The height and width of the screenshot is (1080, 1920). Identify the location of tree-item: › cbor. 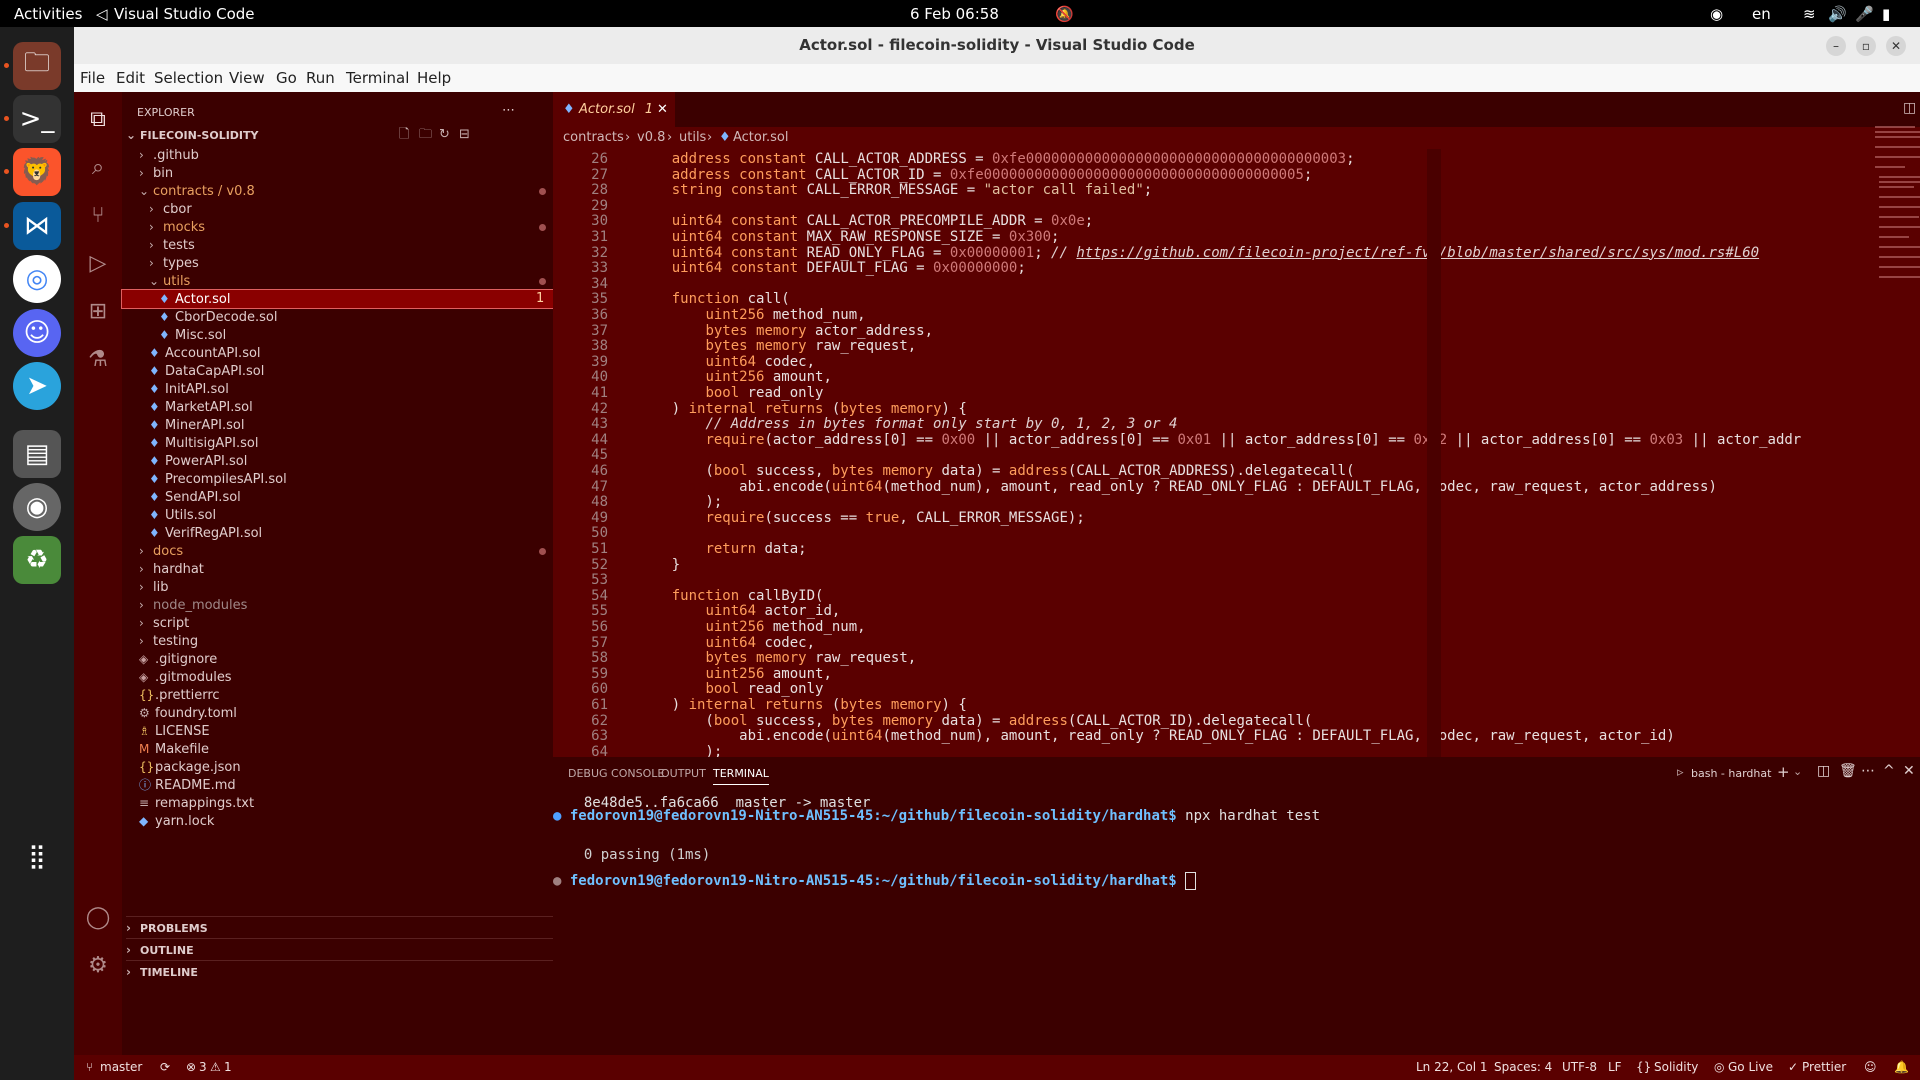
(337, 209).